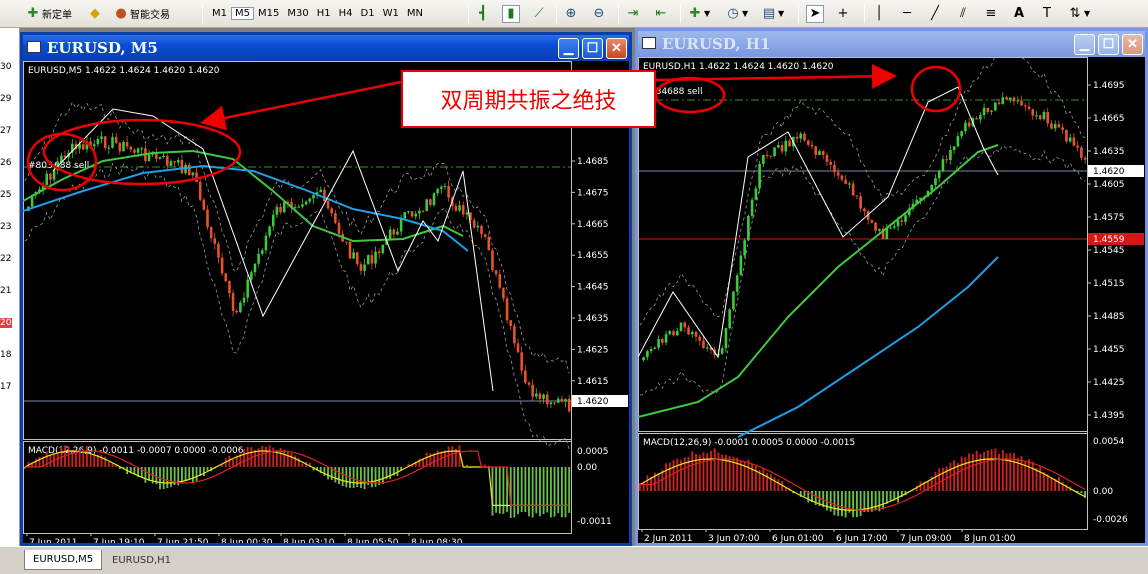 The image size is (1148, 574). What do you see at coordinates (326, 48) in the screenshot?
I see `chart-window-m5-titlebar: EURUSD, M5 ▁ ☐ ✕` at bounding box center [326, 48].